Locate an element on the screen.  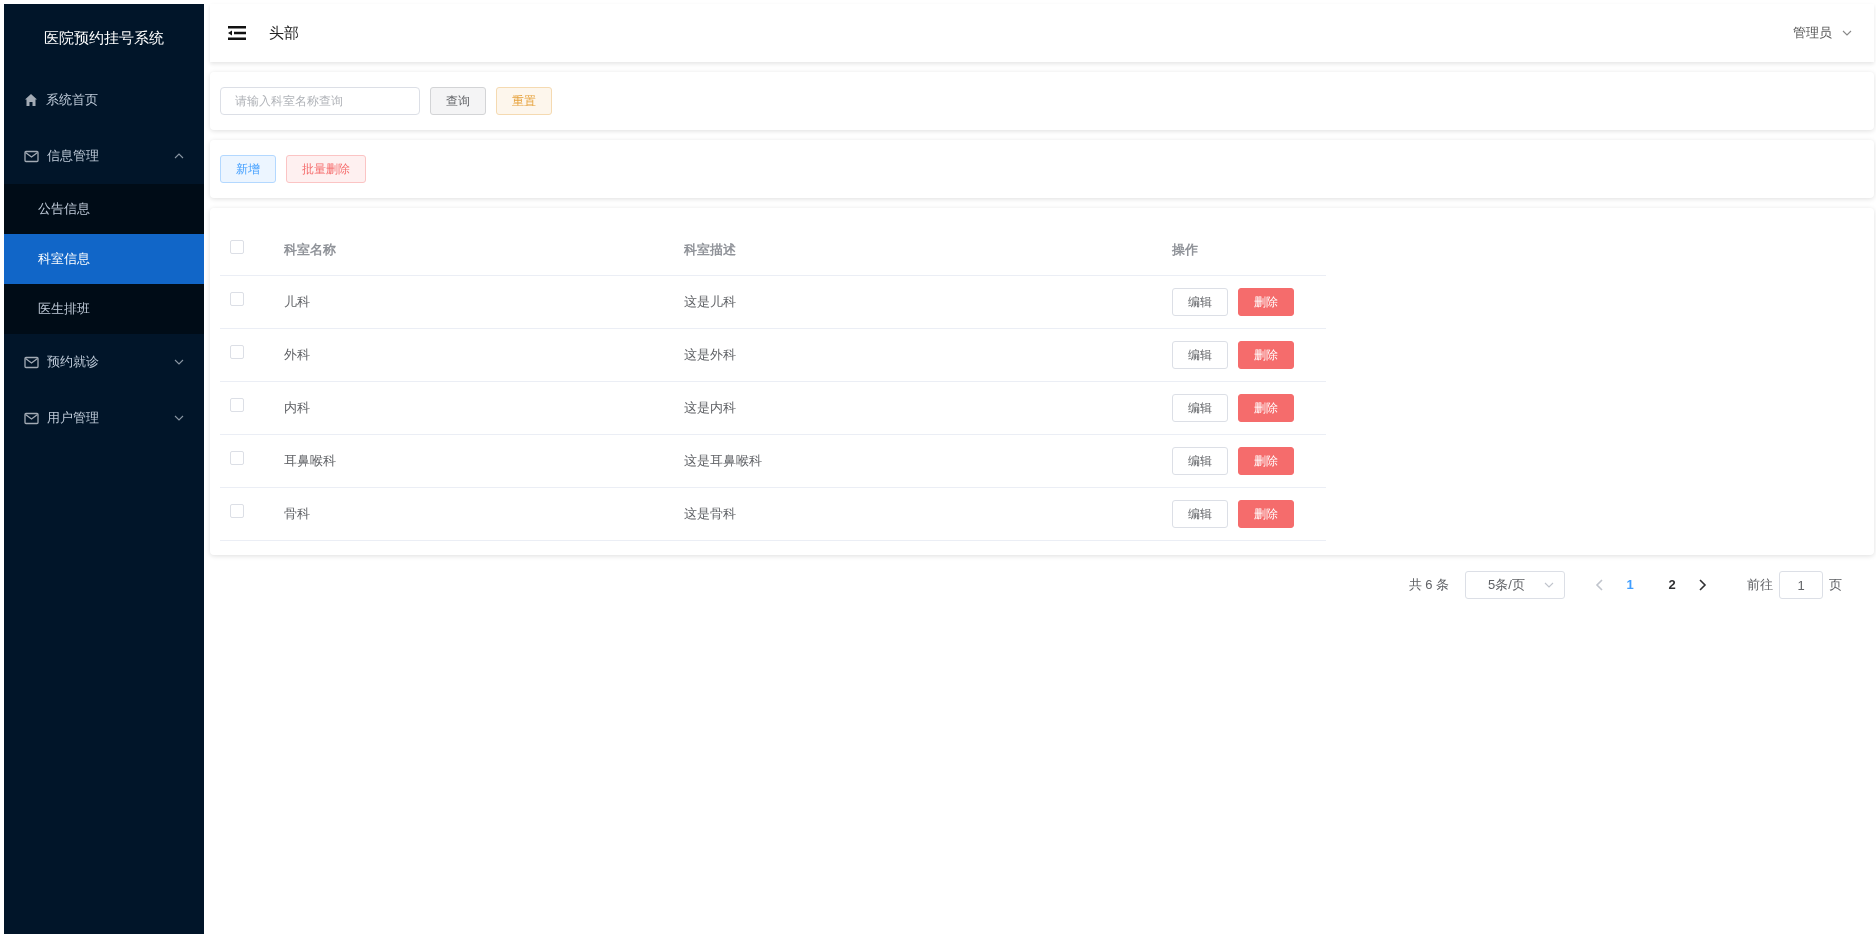
home-icon is located at coordinates (31, 100).